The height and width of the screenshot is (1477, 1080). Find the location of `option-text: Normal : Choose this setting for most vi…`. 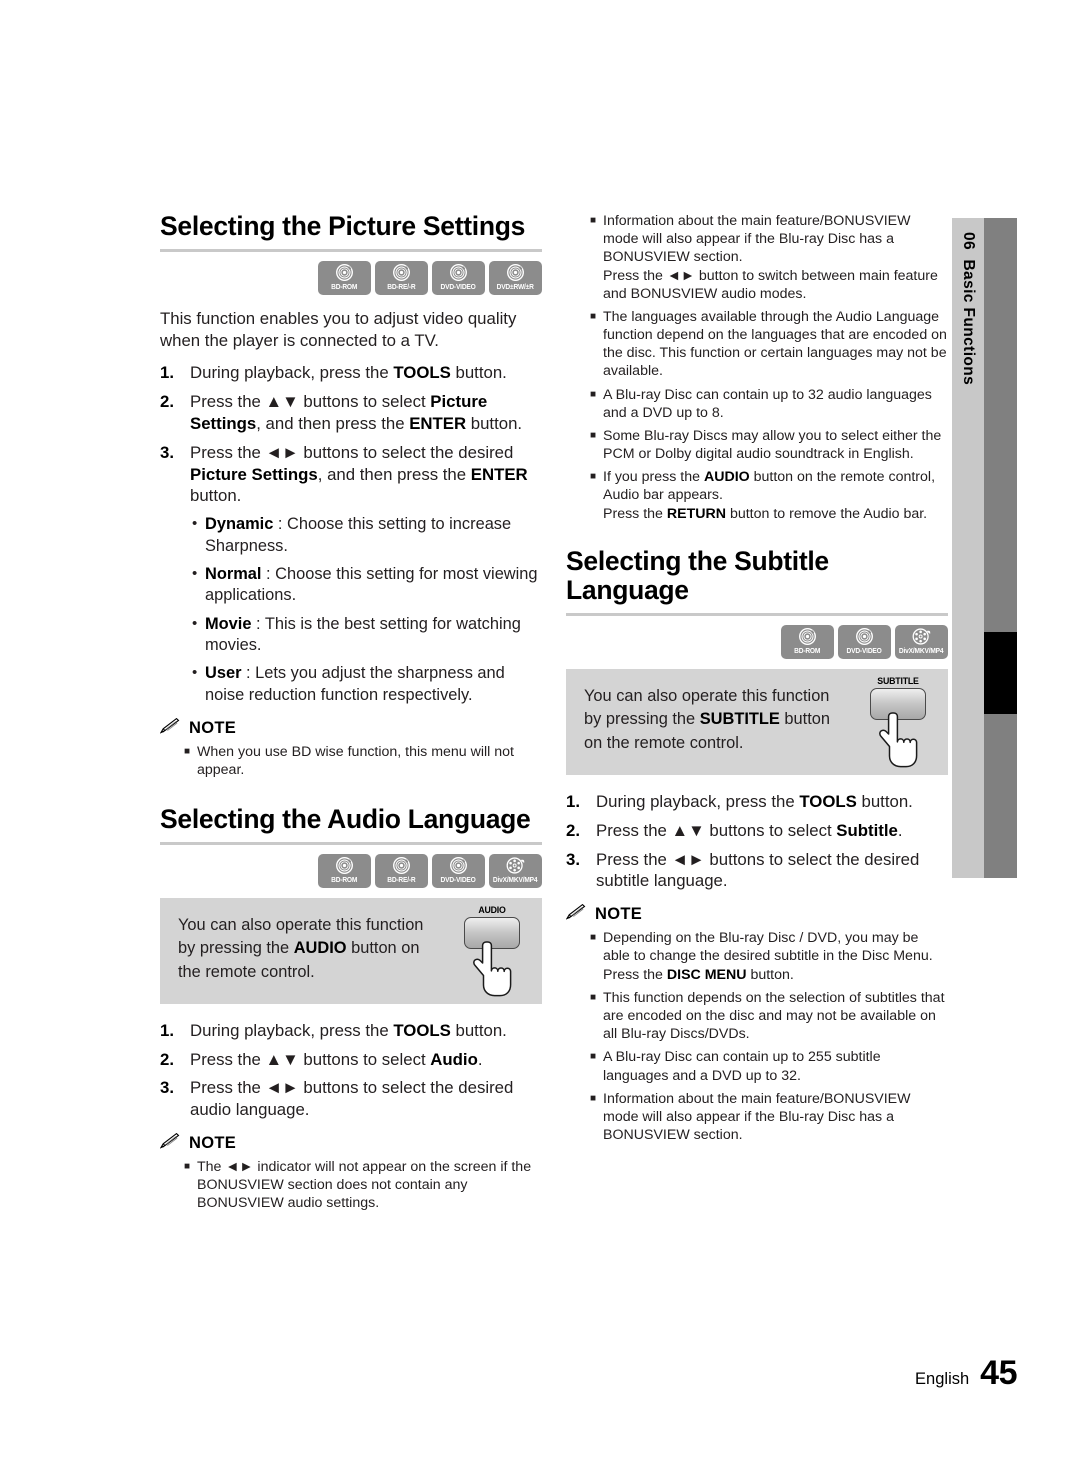

option-text: Normal : Choose this setting for most vi… is located at coordinates (371, 584).